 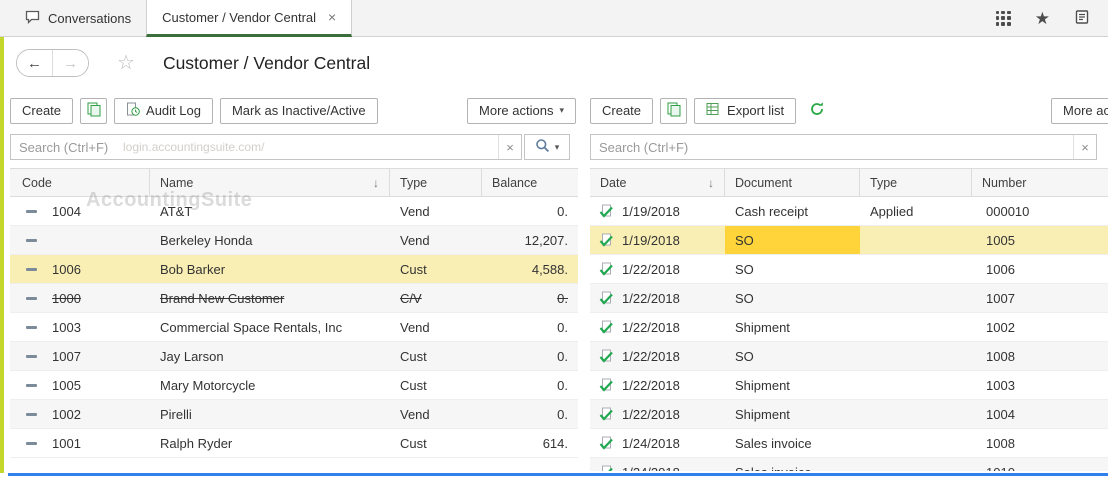 What do you see at coordinates (80, 443) in the screenshot?
I see `cell-code: 1001` at bounding box center [80, 443].